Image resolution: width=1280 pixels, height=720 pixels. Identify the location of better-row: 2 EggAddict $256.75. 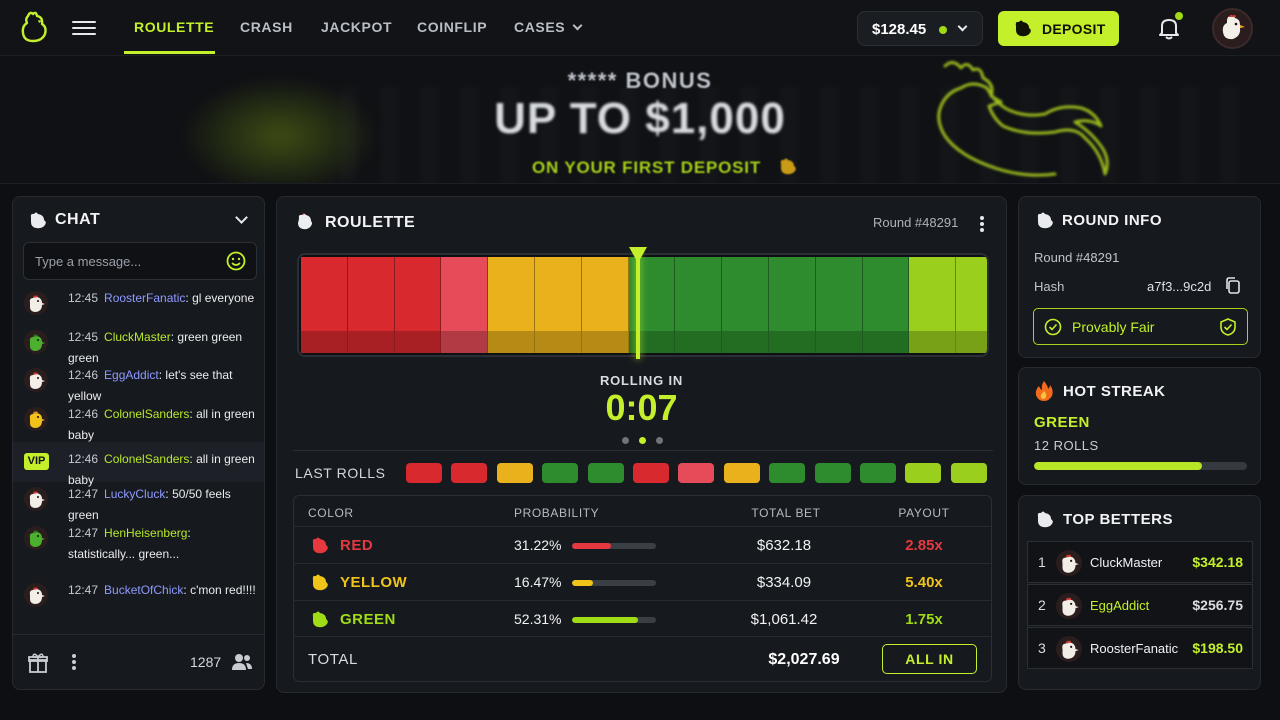
(1140, 605).